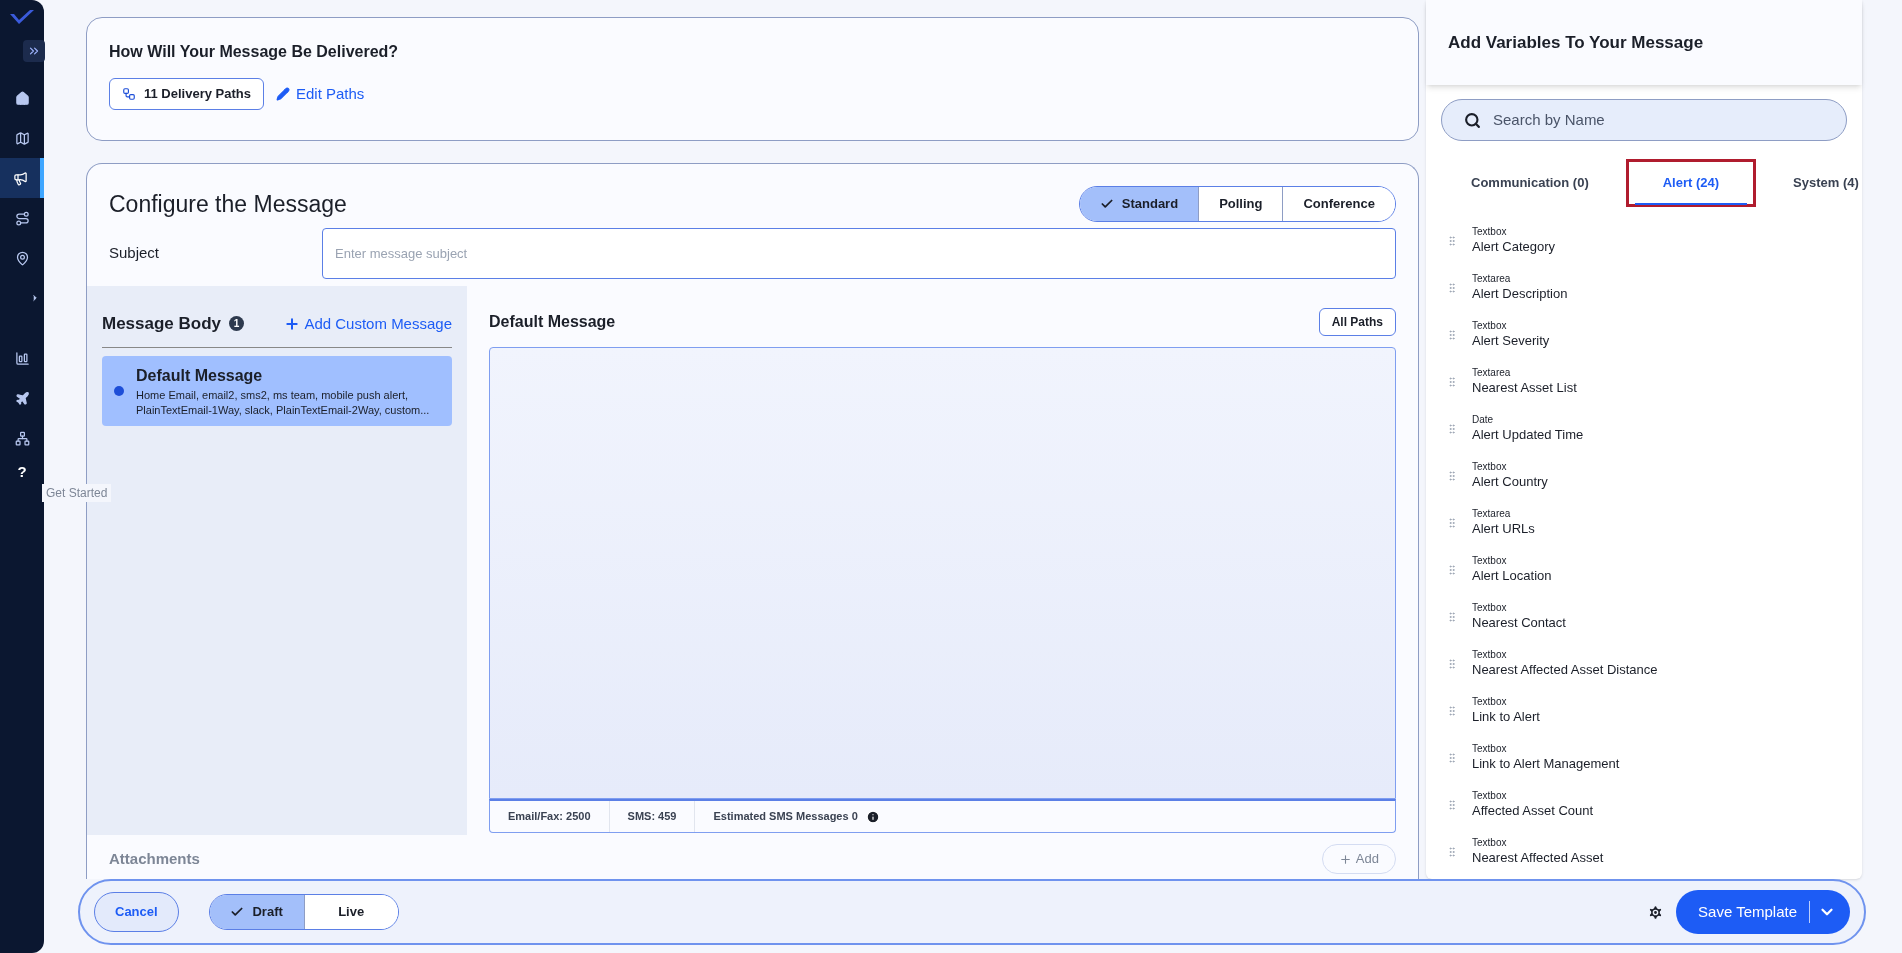  I want to click on nav-item, so click(22, 178).